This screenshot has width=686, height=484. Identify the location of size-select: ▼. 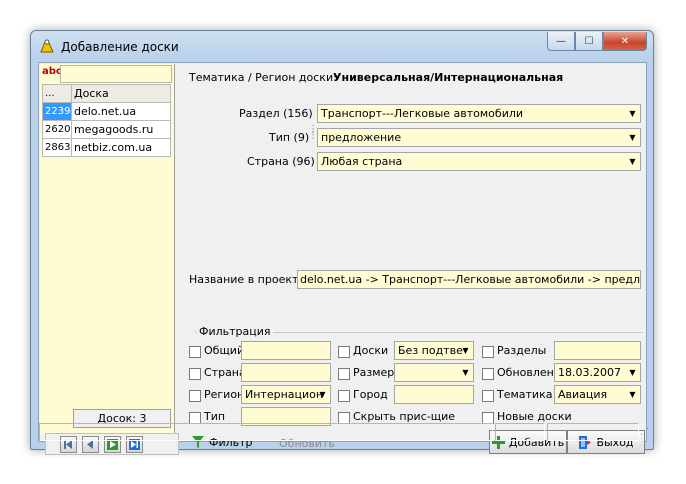
(434, 372).